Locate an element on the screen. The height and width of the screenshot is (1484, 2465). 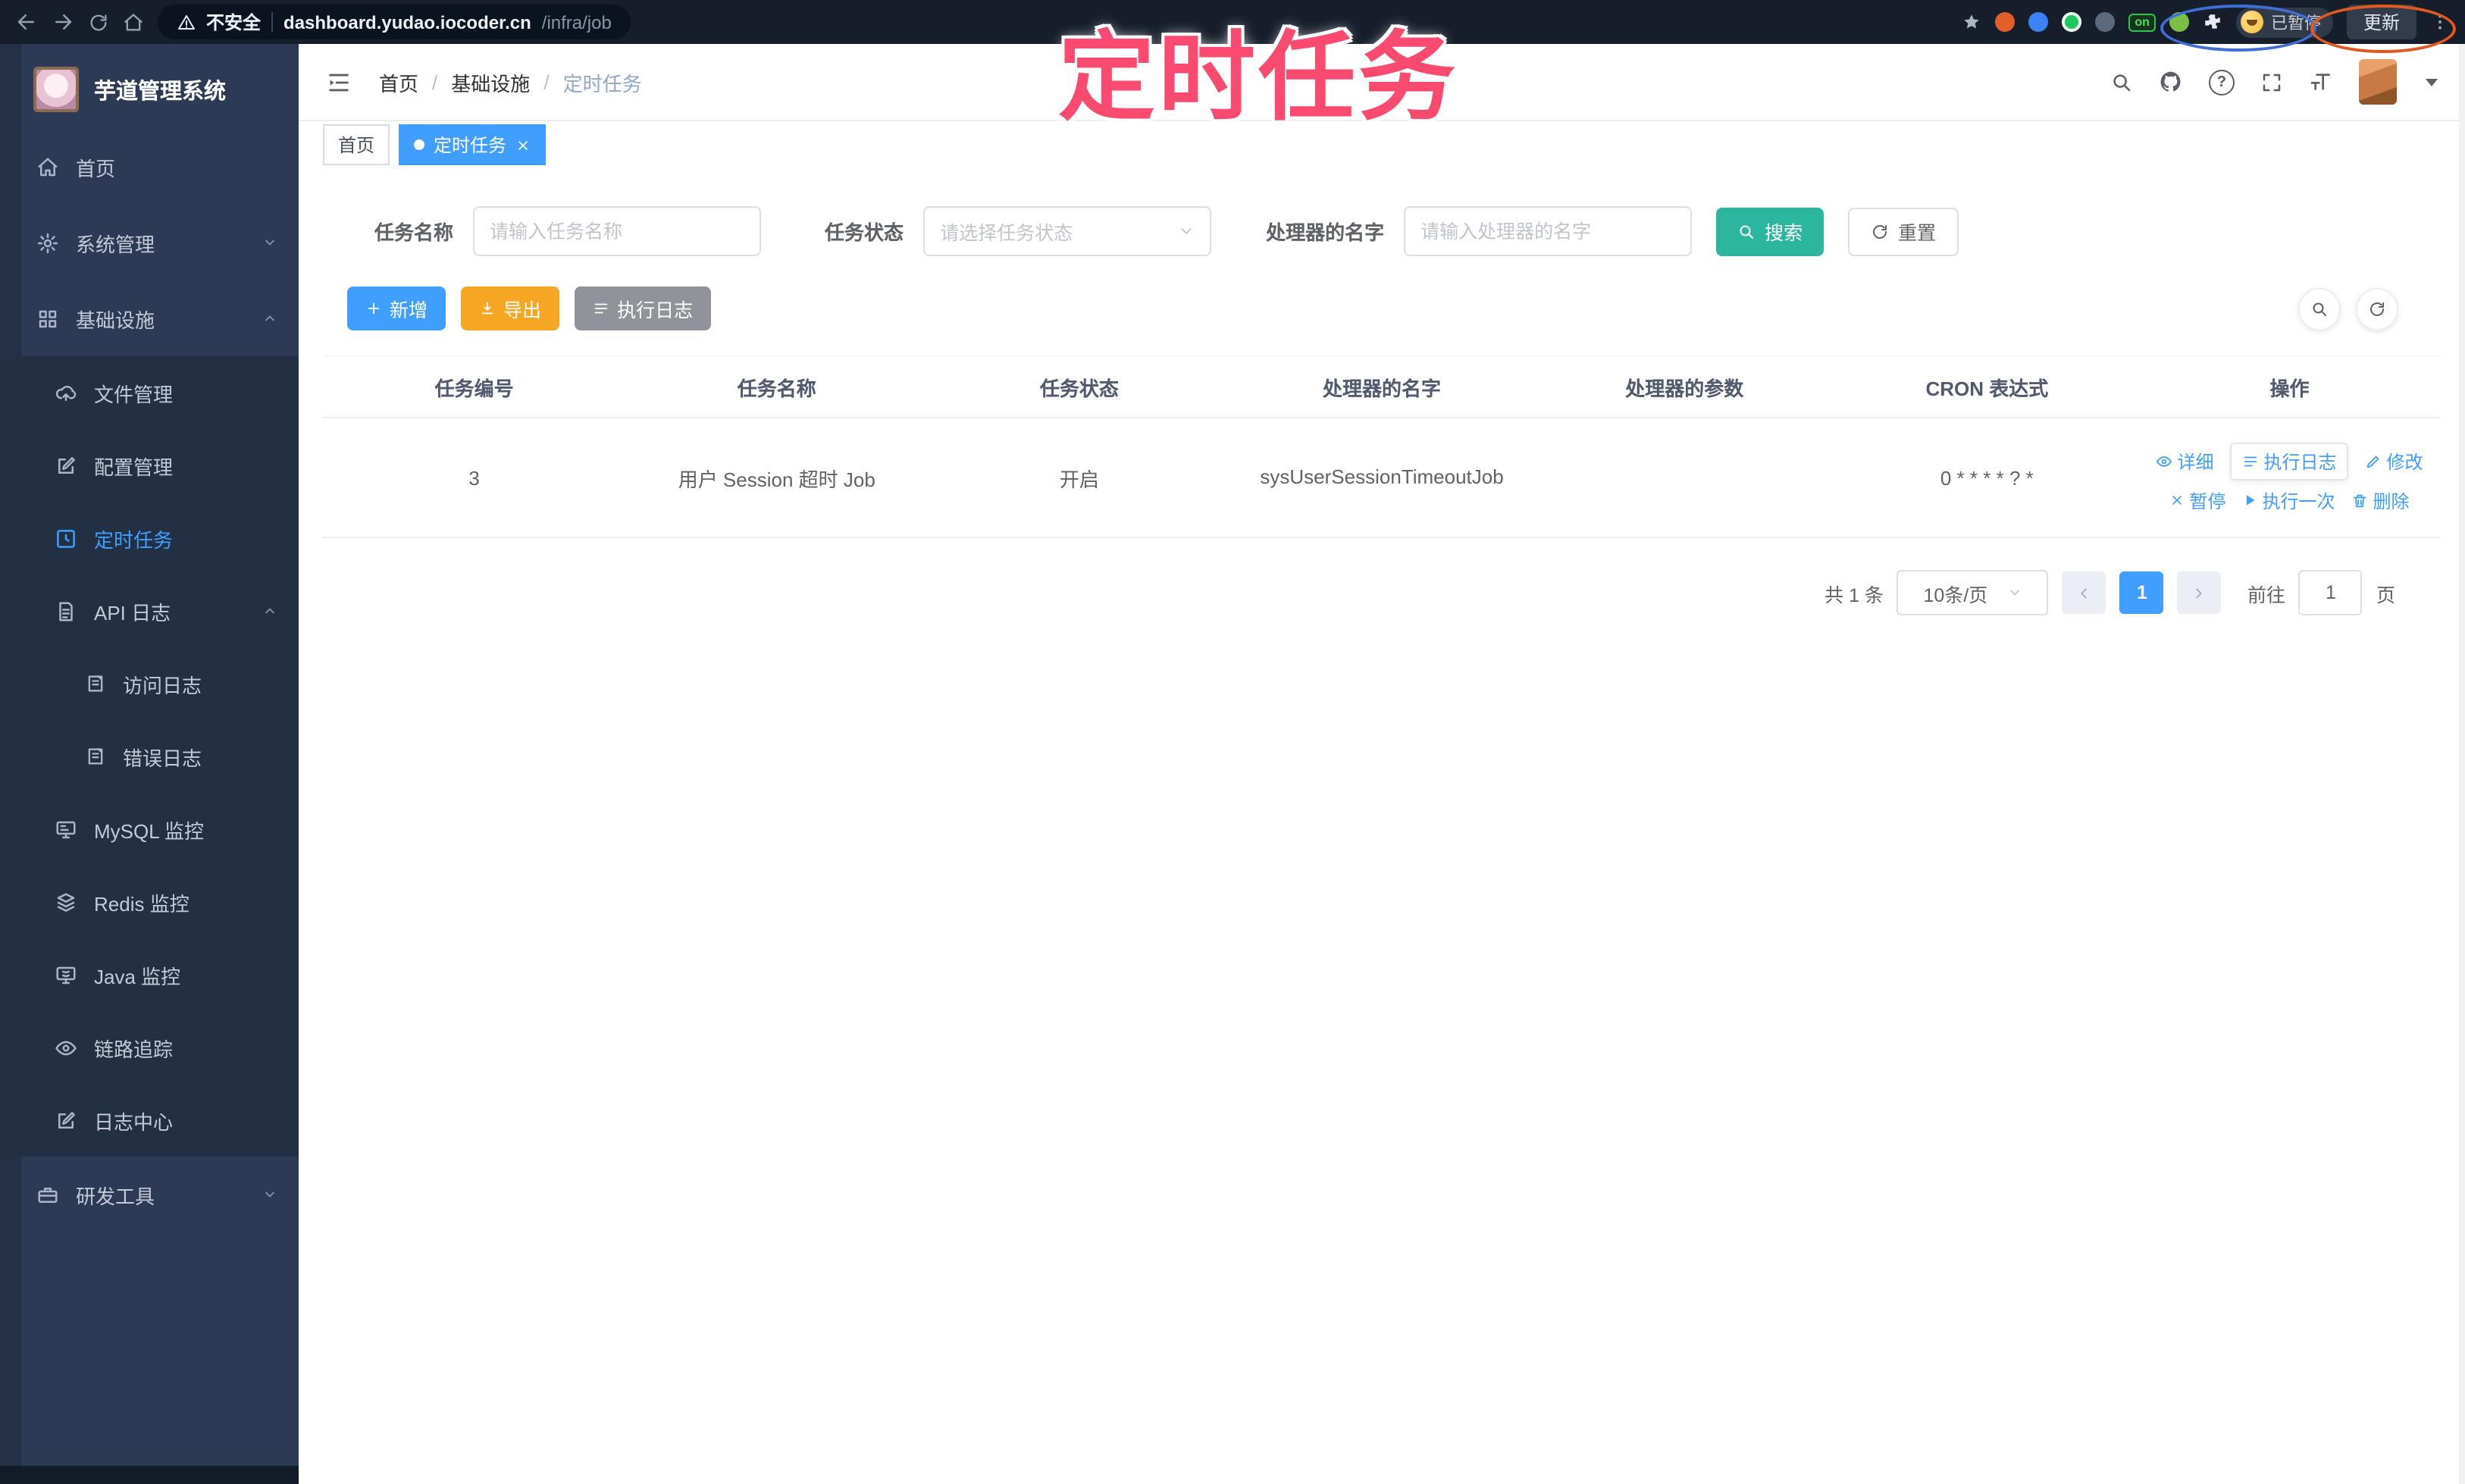
sidebar-item-log-center: 日志中心 is located at coordinates (149, 1121).